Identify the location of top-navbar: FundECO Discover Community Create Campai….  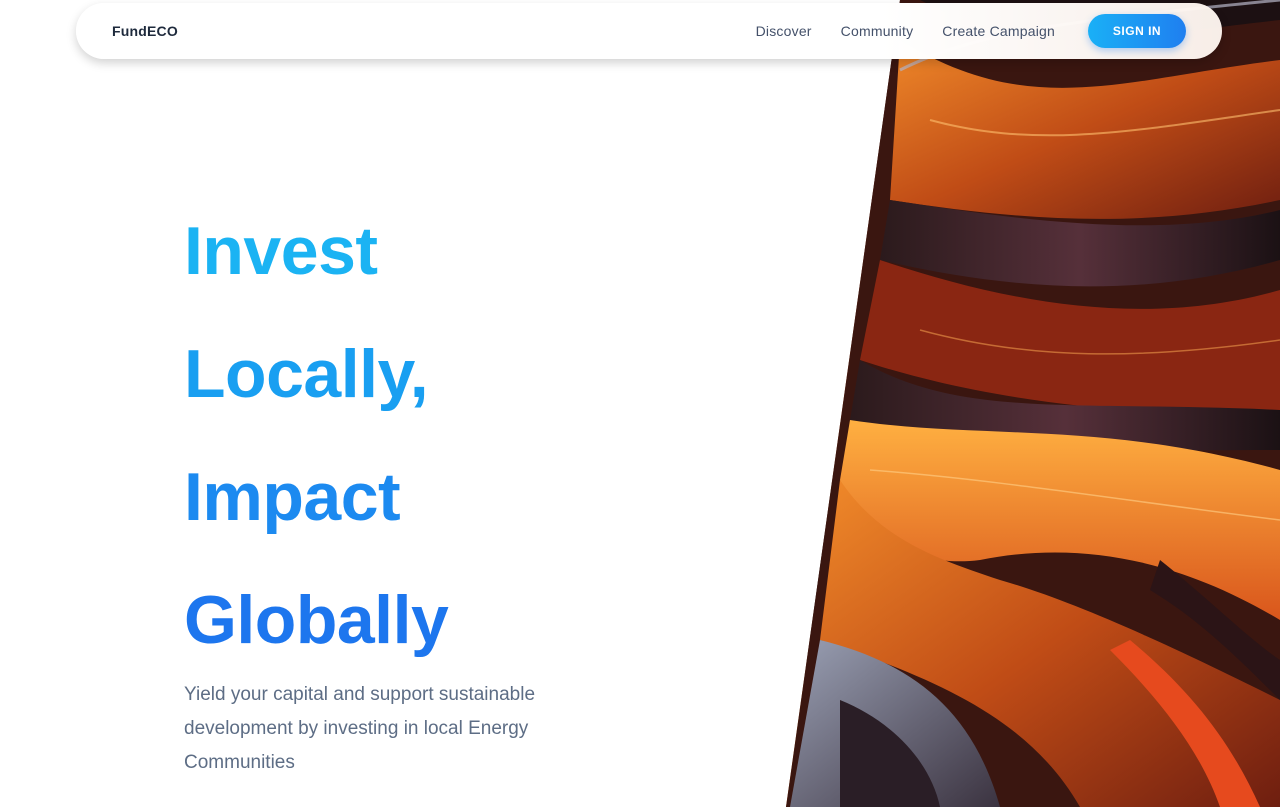
(649, 31).